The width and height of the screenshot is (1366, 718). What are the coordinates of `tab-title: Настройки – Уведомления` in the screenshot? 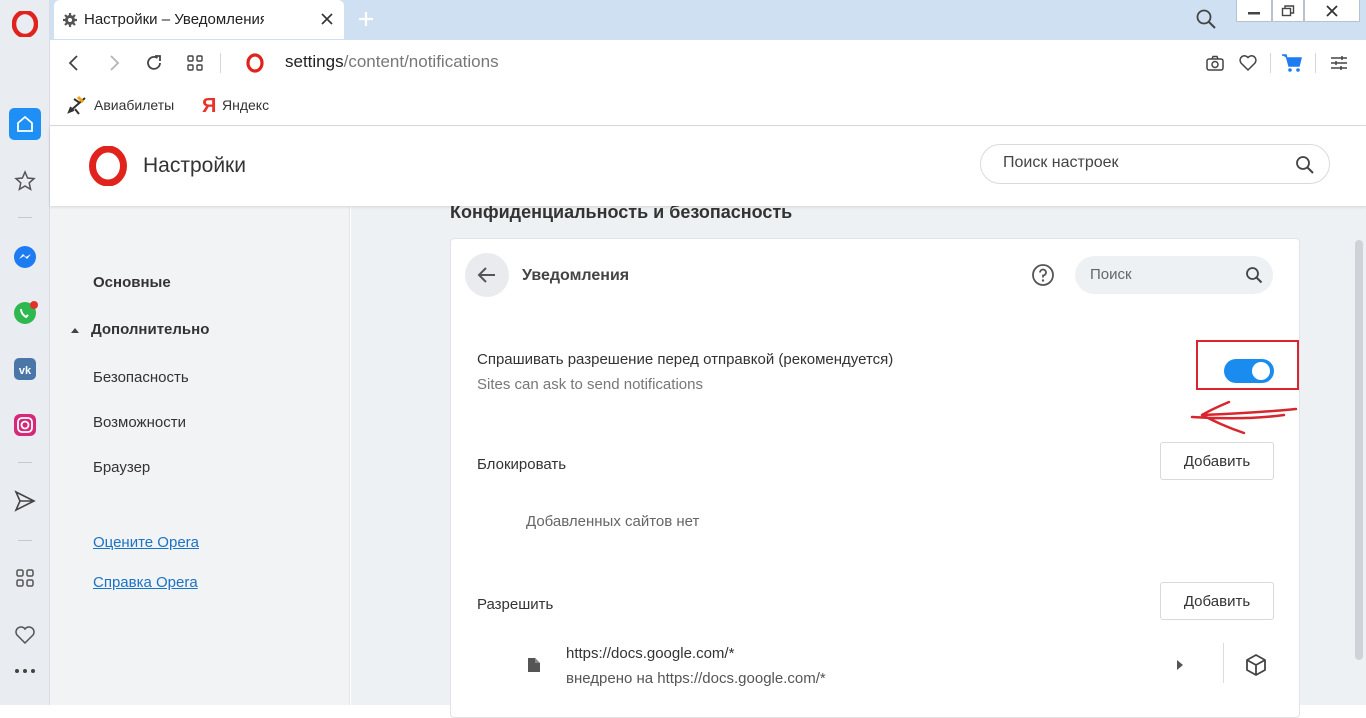 It's located at (174, 19).